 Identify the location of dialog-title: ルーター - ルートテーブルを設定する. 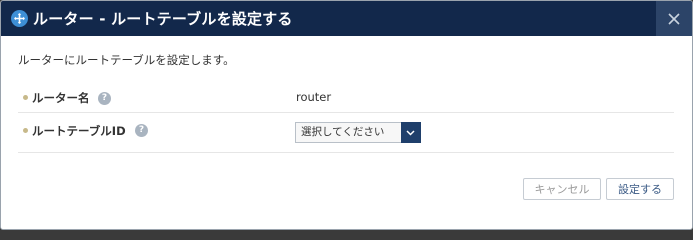
(163, 19).